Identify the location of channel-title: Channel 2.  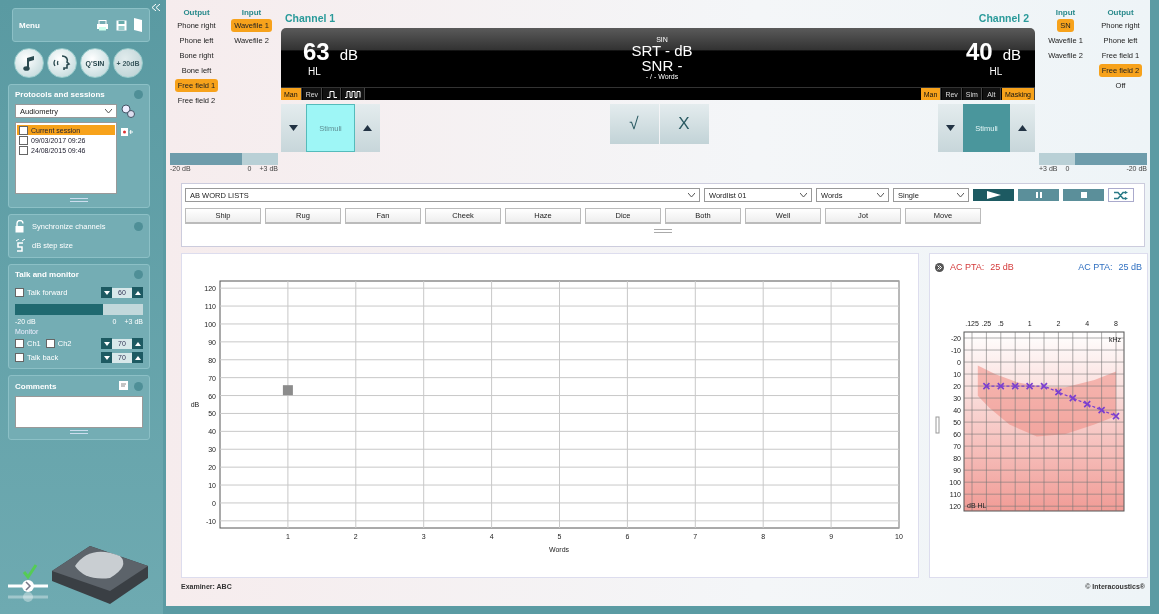
(1003, 18).